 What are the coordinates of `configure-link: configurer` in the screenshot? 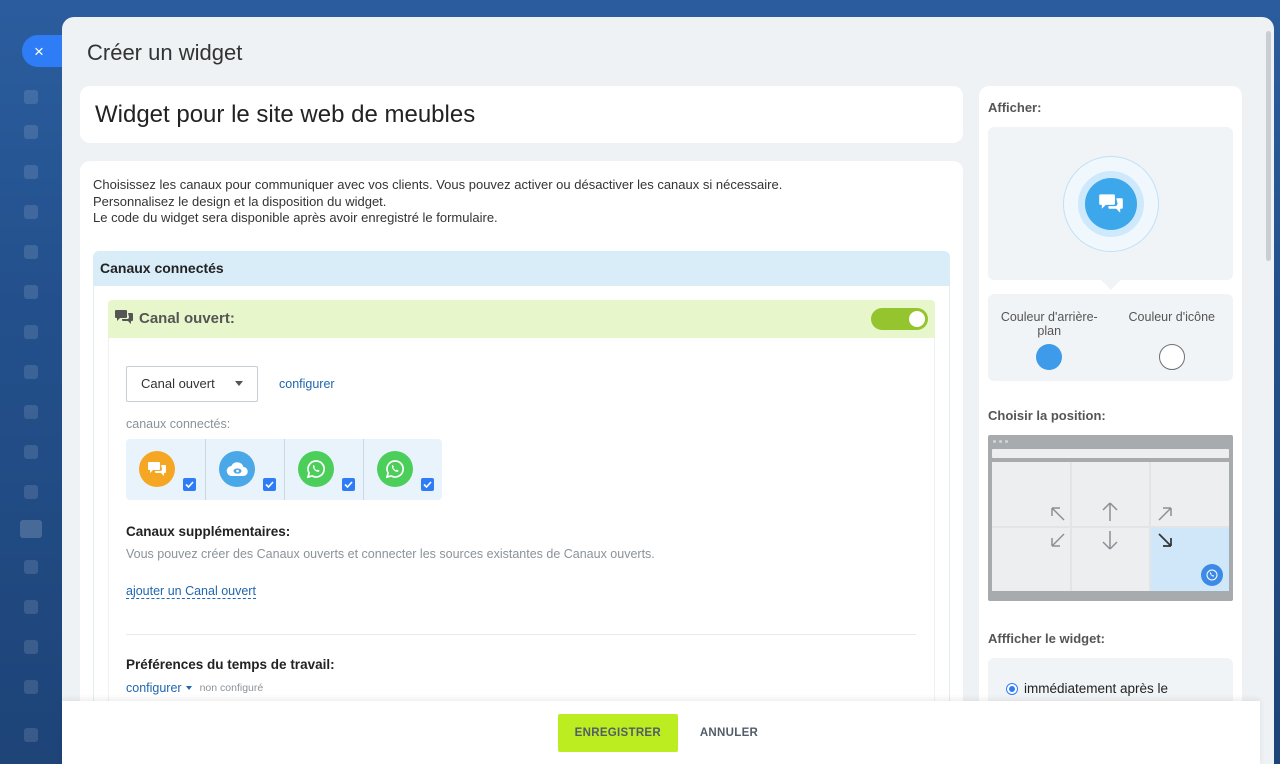 It's located at (307, 384).